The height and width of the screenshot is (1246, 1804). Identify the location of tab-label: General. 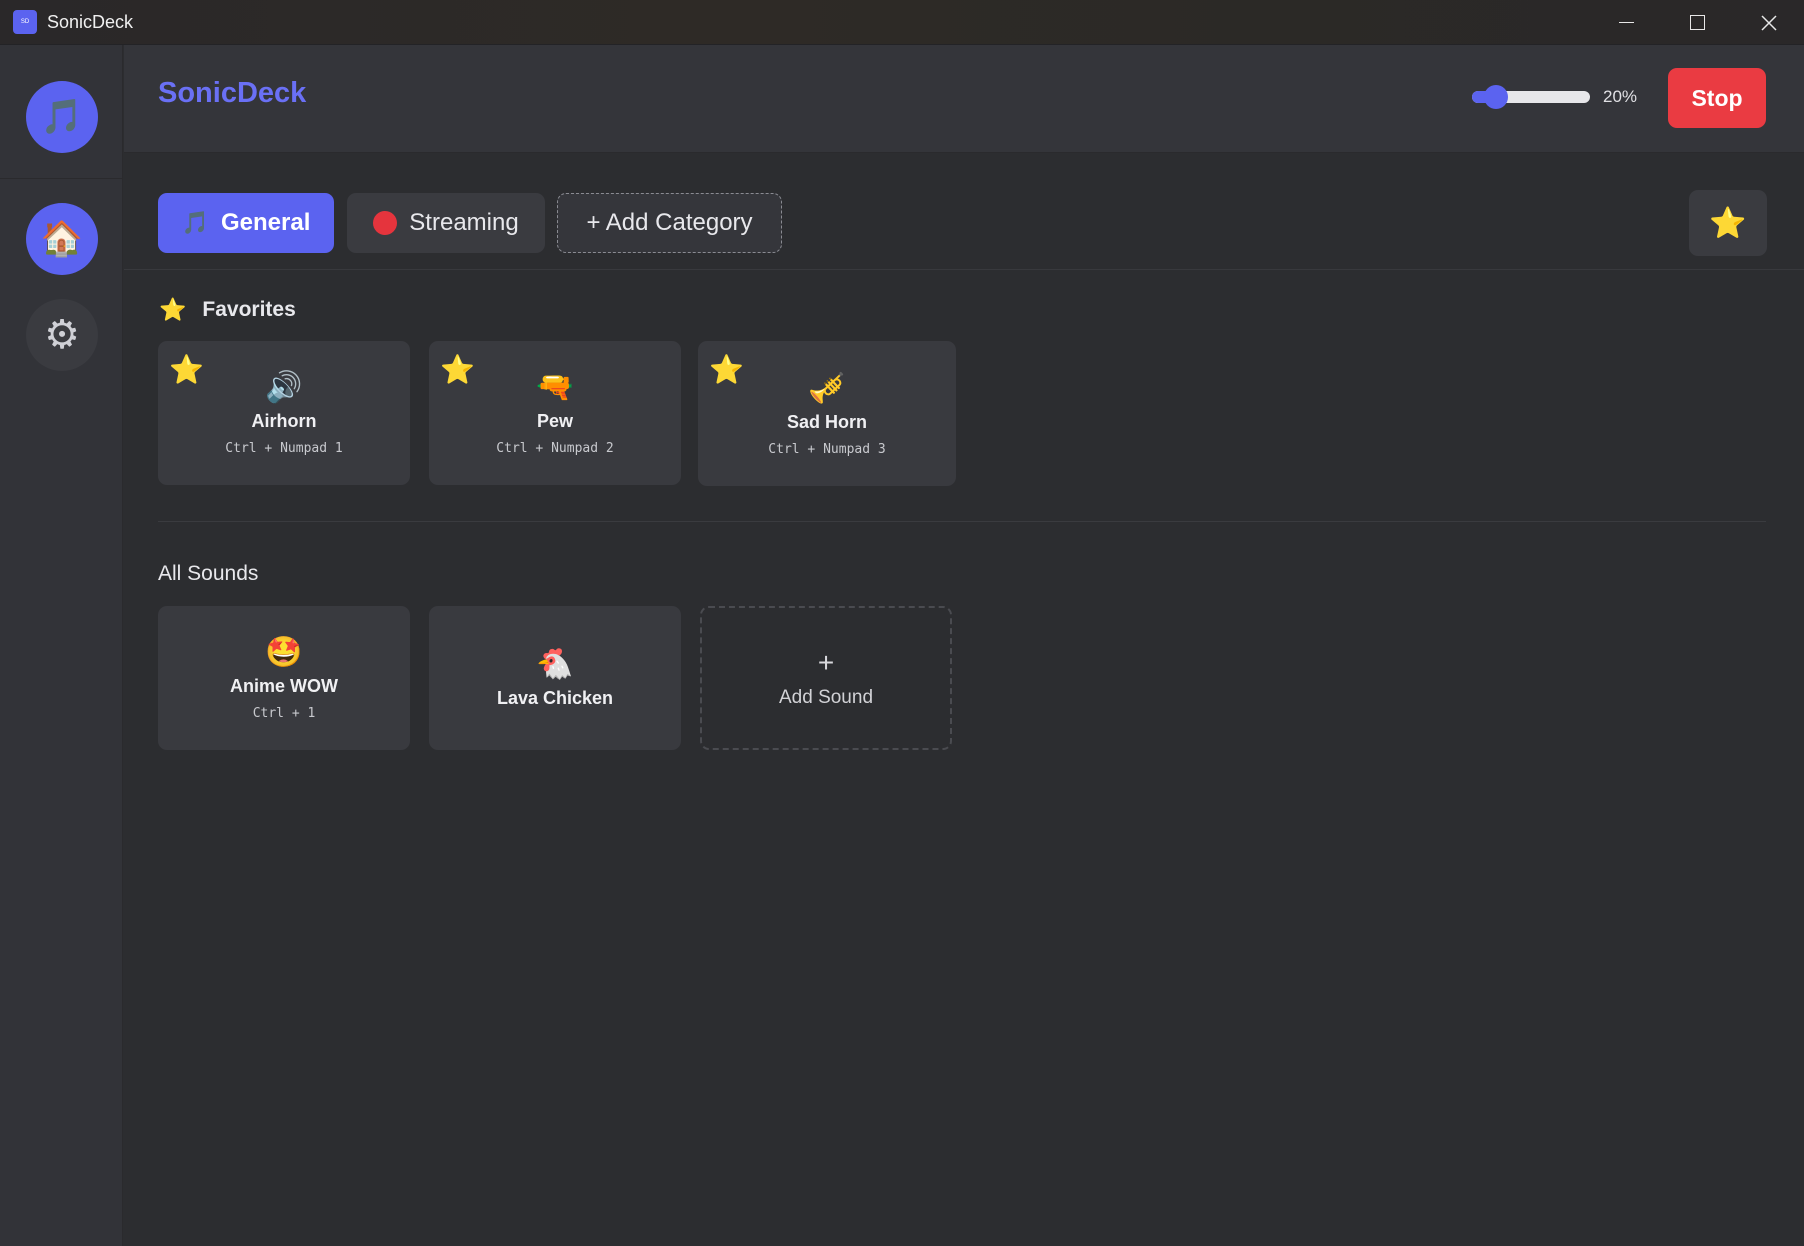
(266, 222).